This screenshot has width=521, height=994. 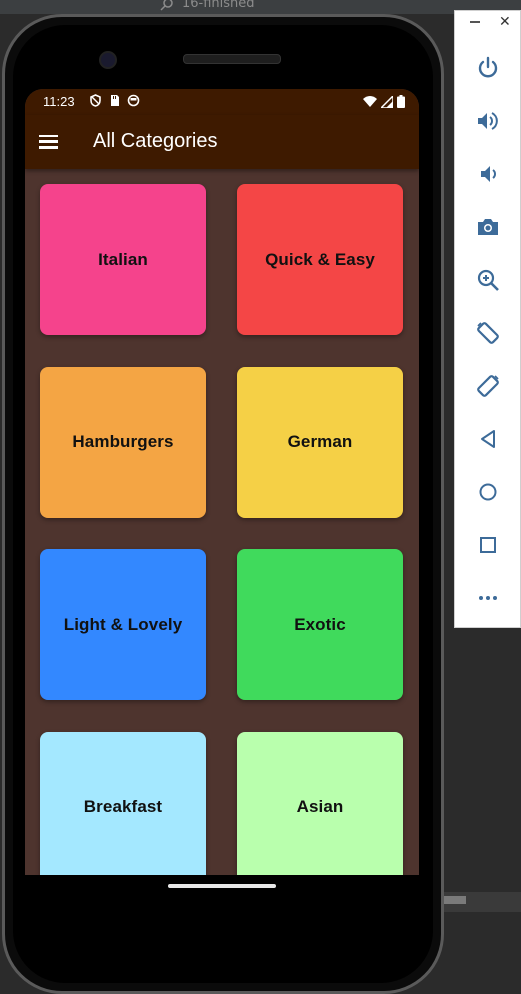 What do you see at coordinates (488, 492) in the screenshot?
I see `home-icon` at bounding box center [488, 492].